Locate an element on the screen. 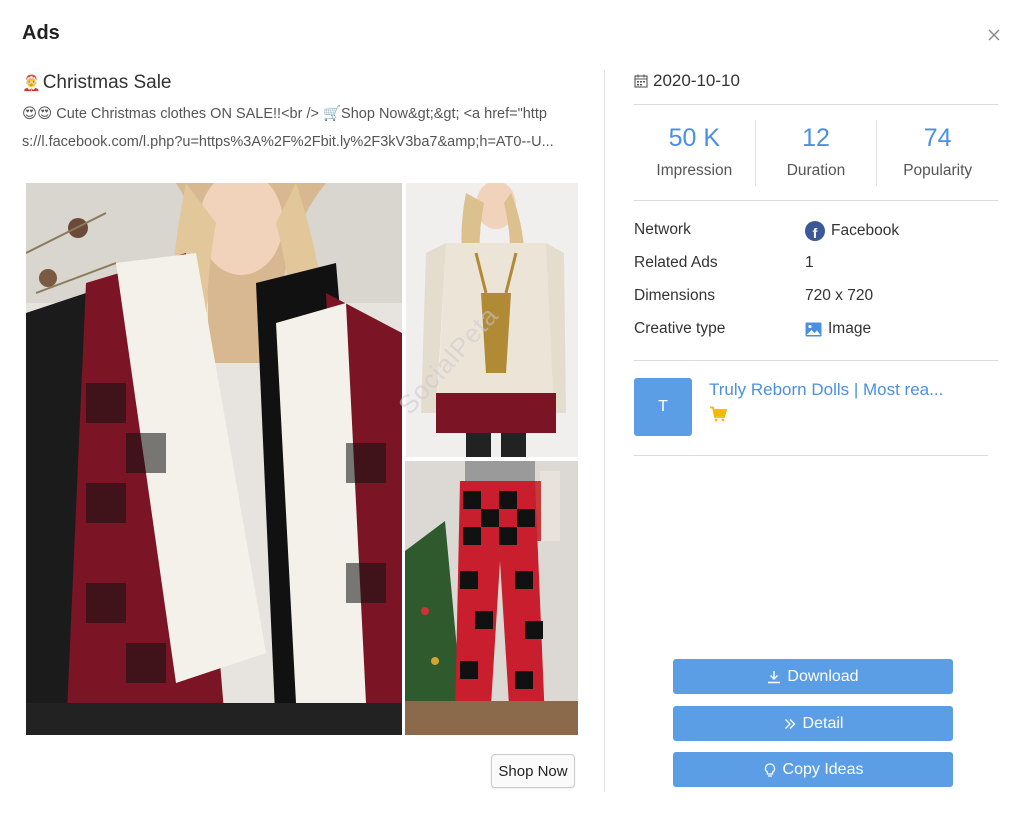  detail-label: Detail is located at coordinates (823, 723).